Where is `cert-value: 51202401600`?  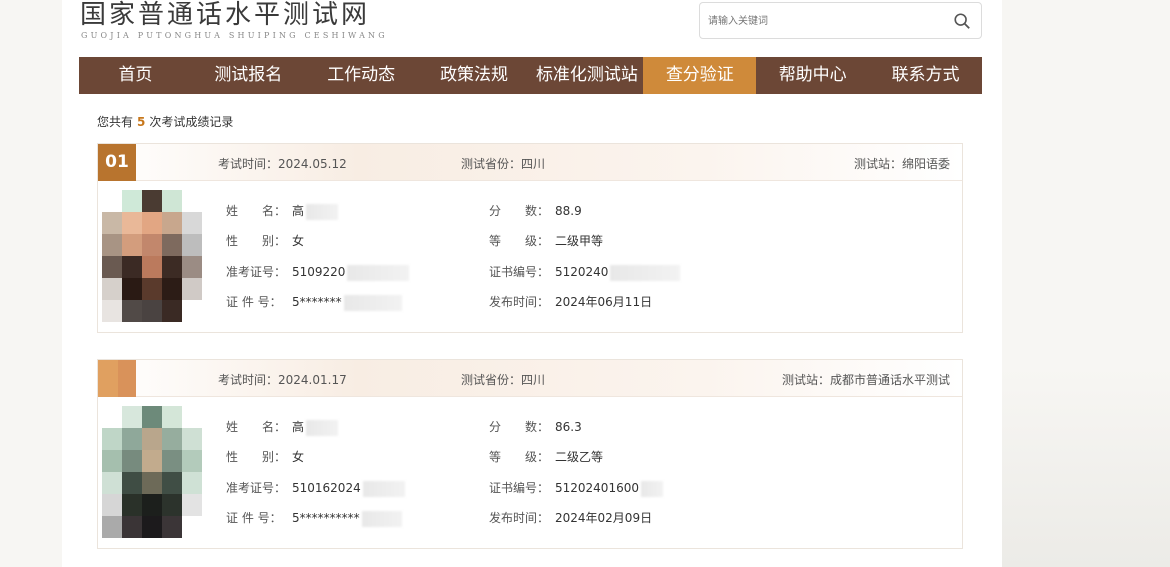 cert-value: 51202401600 is located at coordinates (597, 488).